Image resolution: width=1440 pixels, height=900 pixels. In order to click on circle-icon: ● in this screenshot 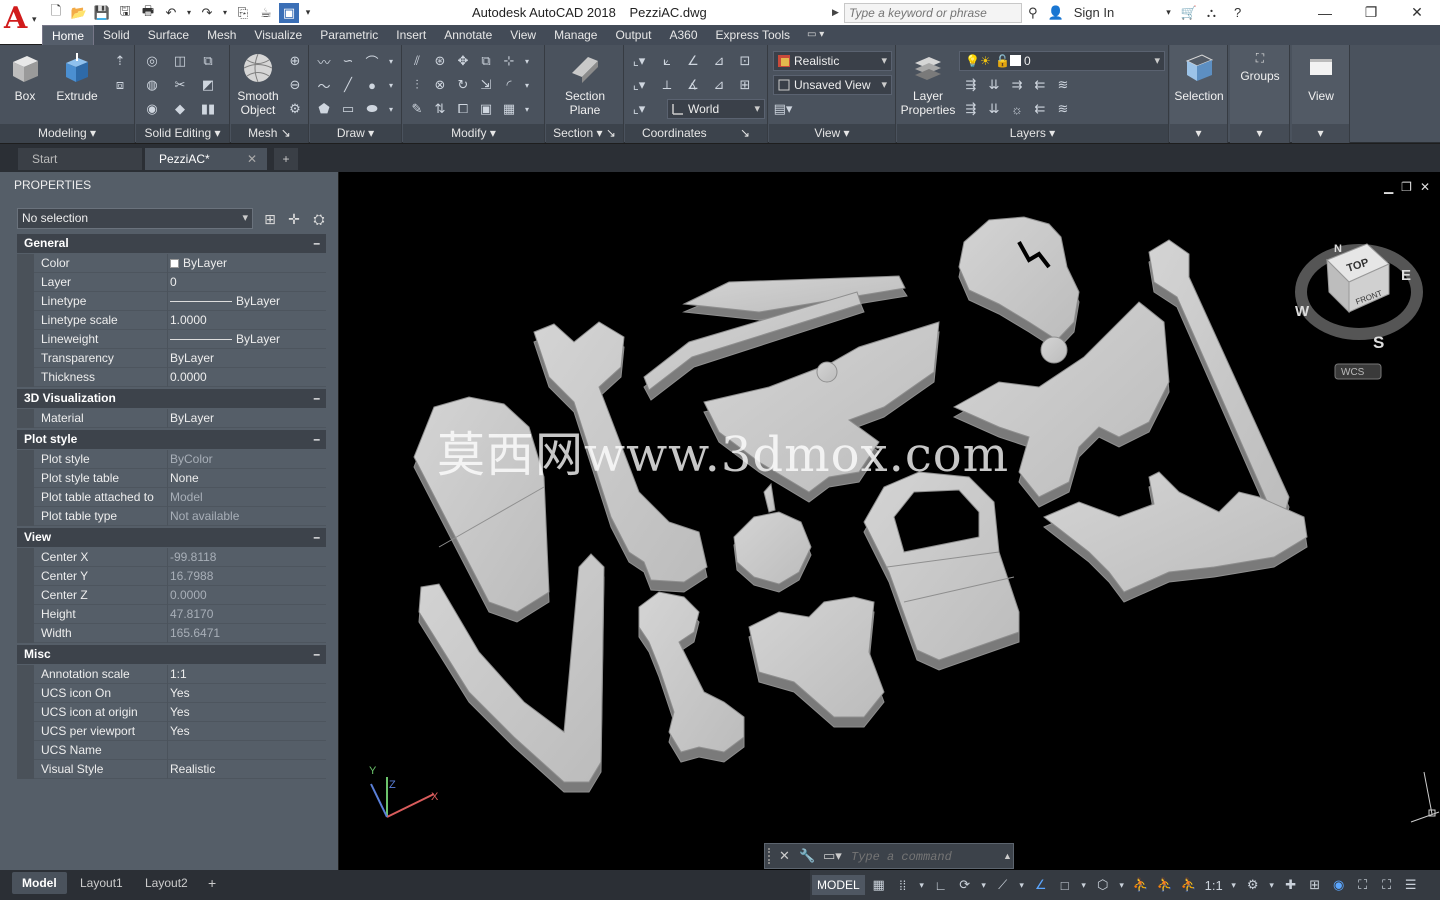, I will do `click(372, 85)`.